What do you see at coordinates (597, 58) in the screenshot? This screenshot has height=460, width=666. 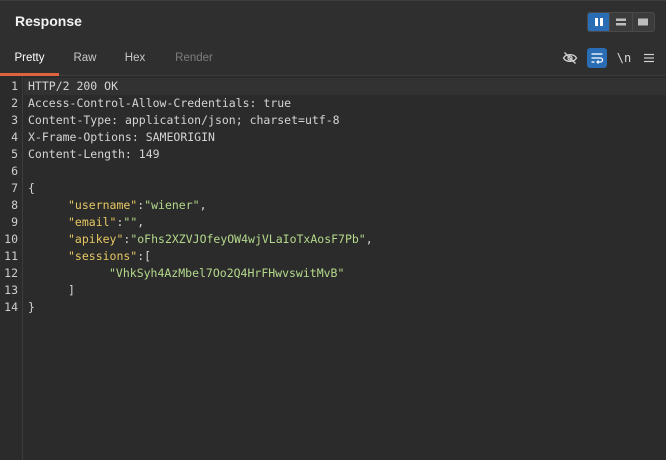 I see `word-wrap-icon` at bounding box center [597, 58].